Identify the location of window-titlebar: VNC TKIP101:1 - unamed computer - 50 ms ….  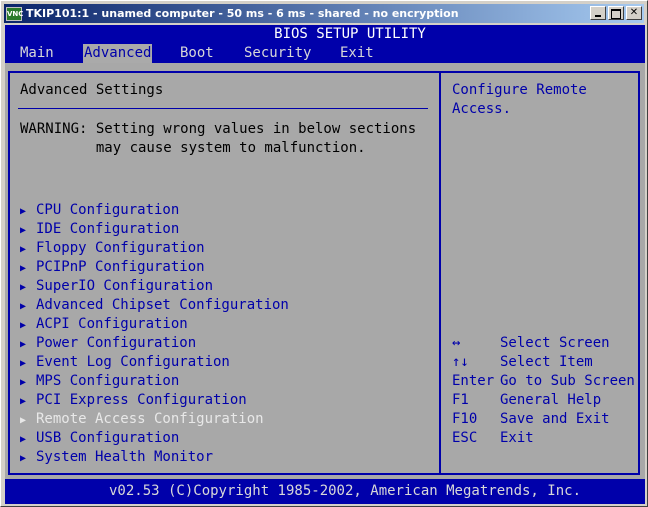
(324, 13).